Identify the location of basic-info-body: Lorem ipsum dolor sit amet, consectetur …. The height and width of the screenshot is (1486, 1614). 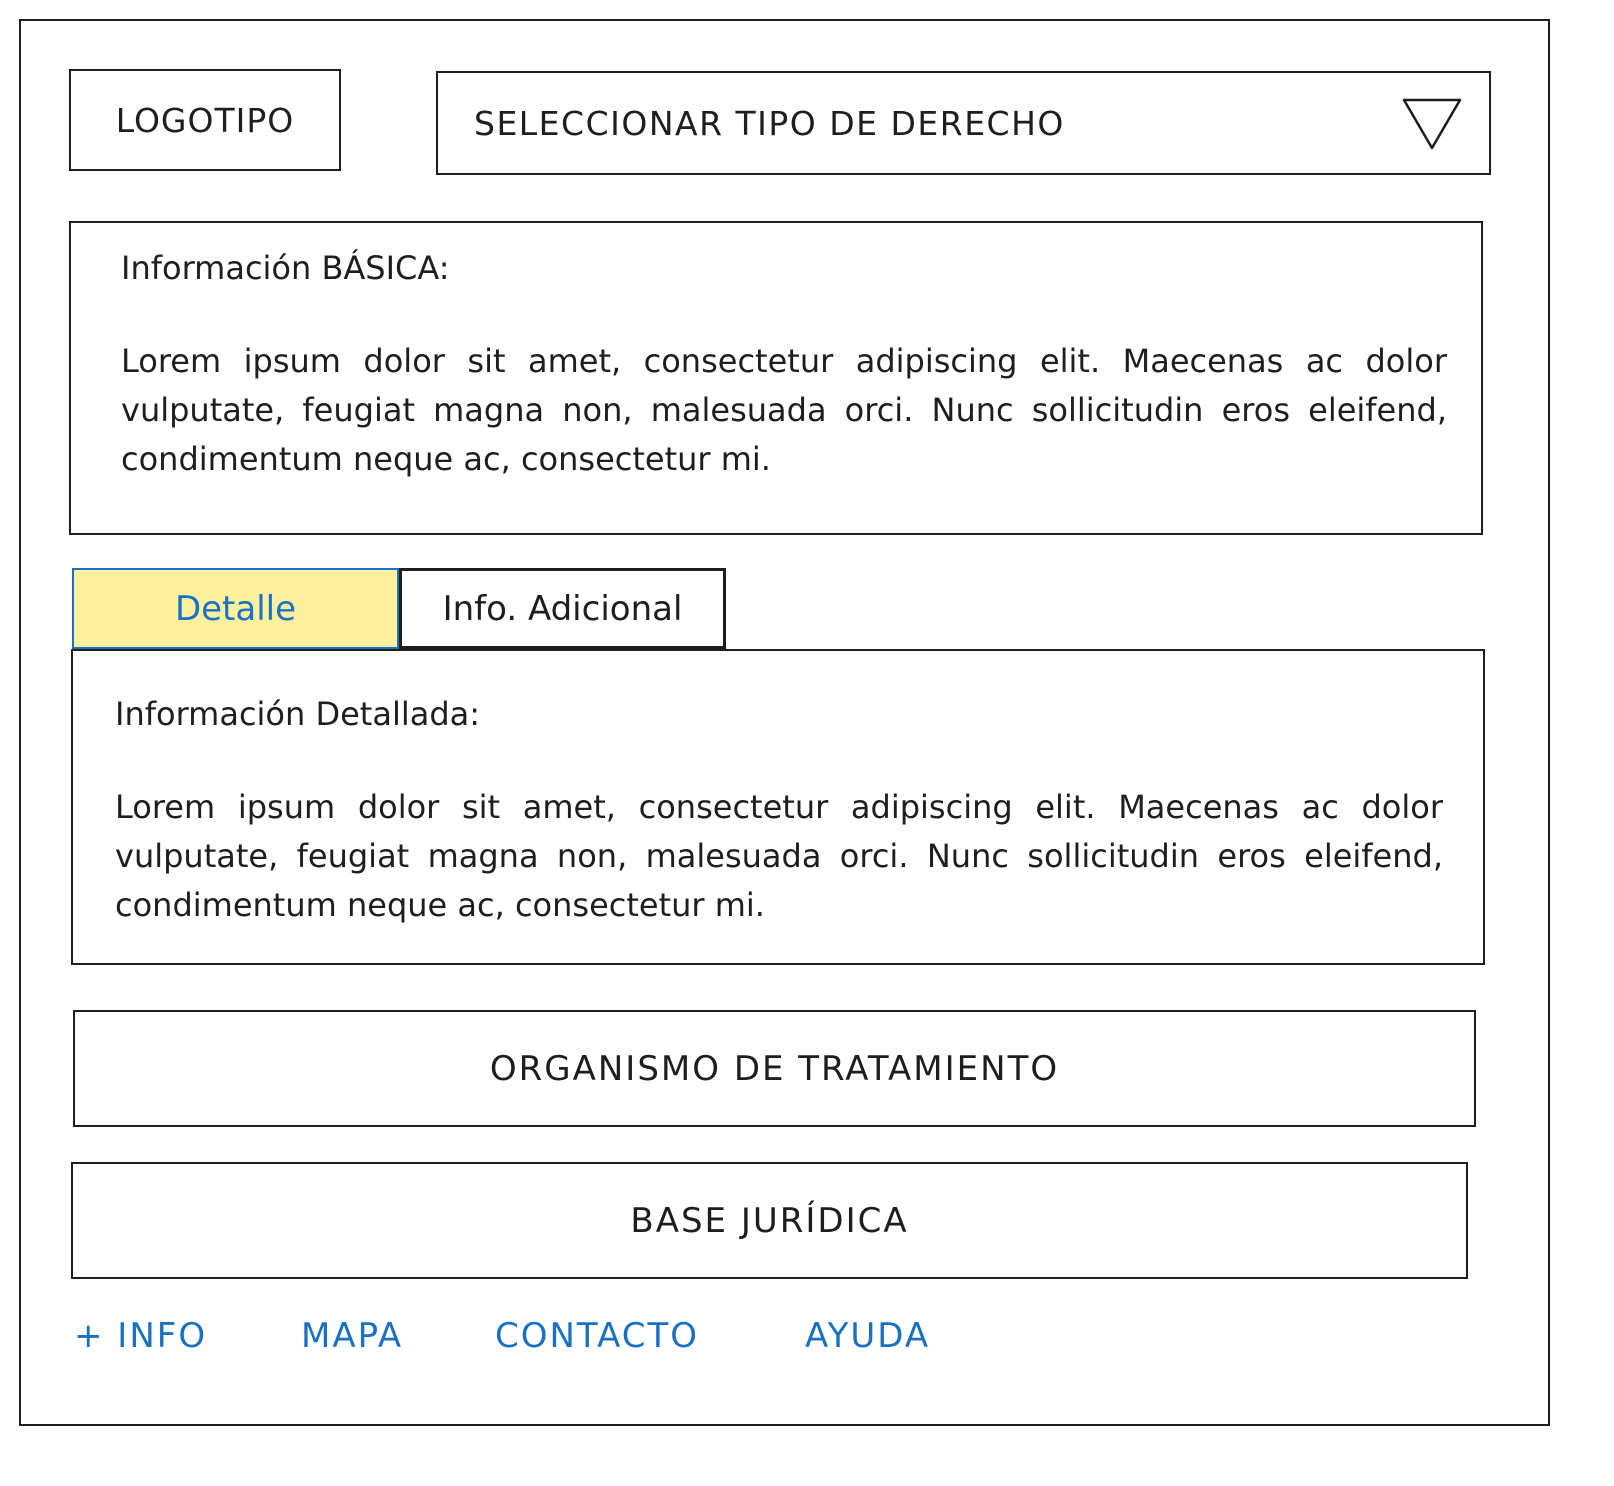
(784, 410).